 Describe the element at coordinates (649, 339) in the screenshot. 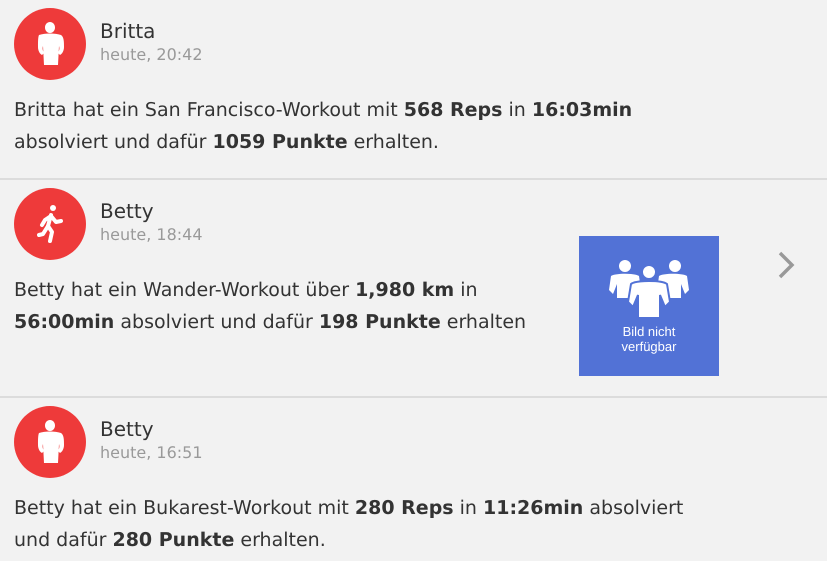

I see `placeholder-caption: Bild nicht verfügbar` at that location.